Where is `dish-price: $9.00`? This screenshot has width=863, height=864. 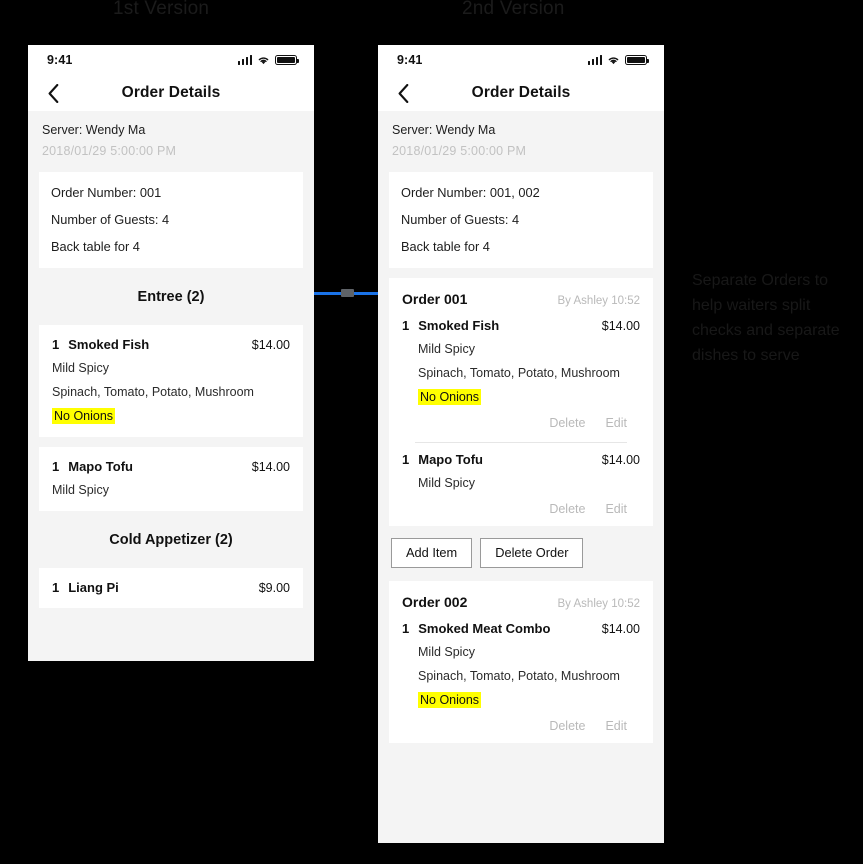
dish-price: $9.00 is located at coordinates (274, 588).